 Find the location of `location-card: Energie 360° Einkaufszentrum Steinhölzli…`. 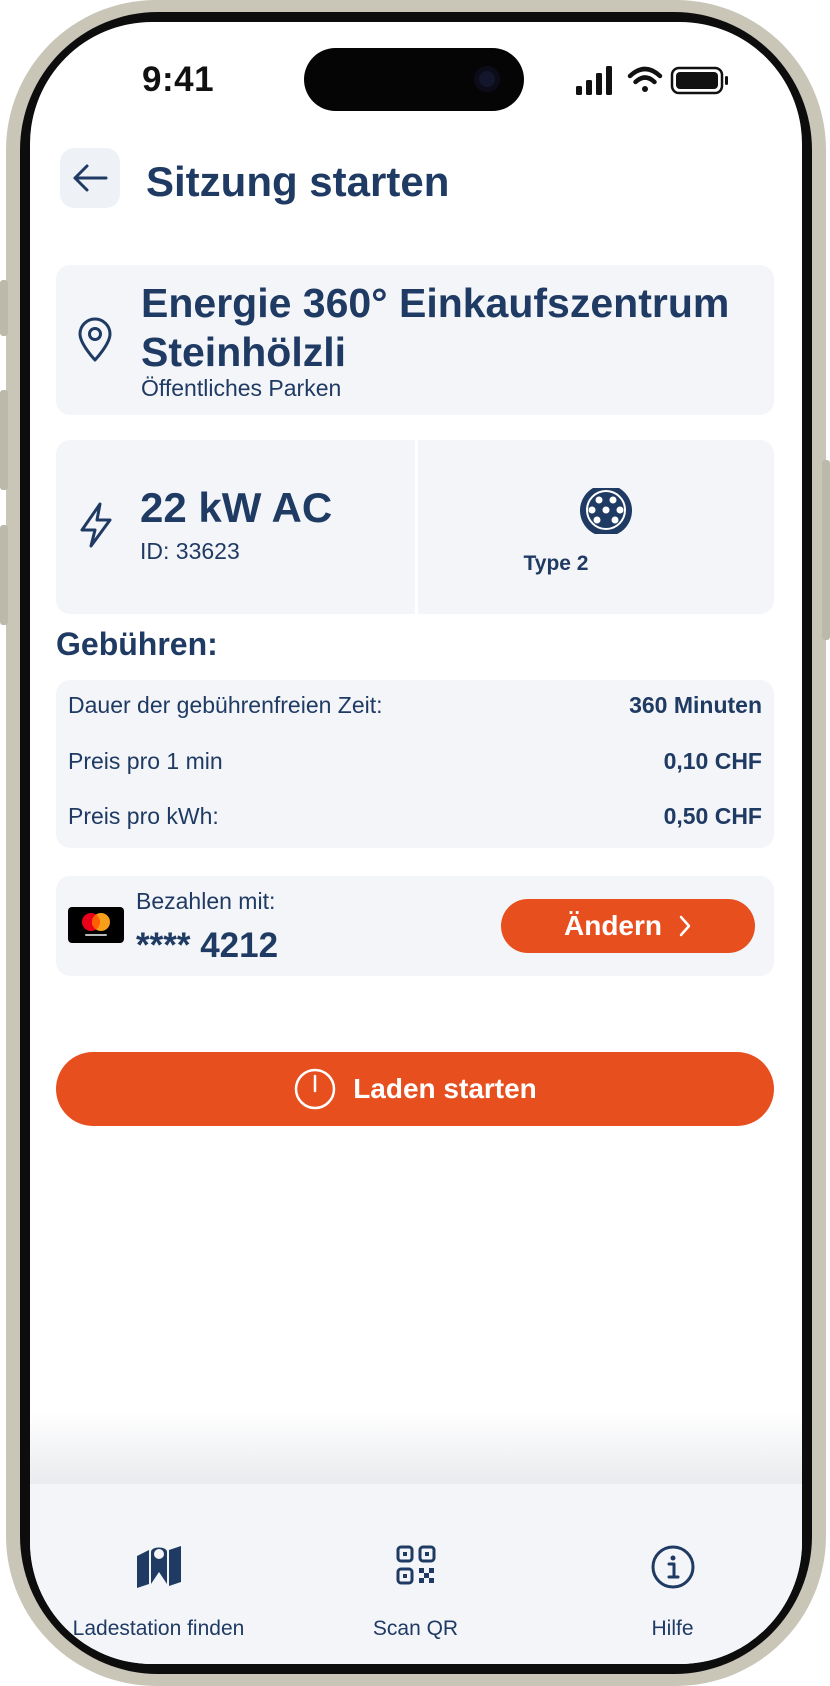

location-card: Energie 360° Einkaufszentrum Steinhölzli… is located at coordinates (415, 340).